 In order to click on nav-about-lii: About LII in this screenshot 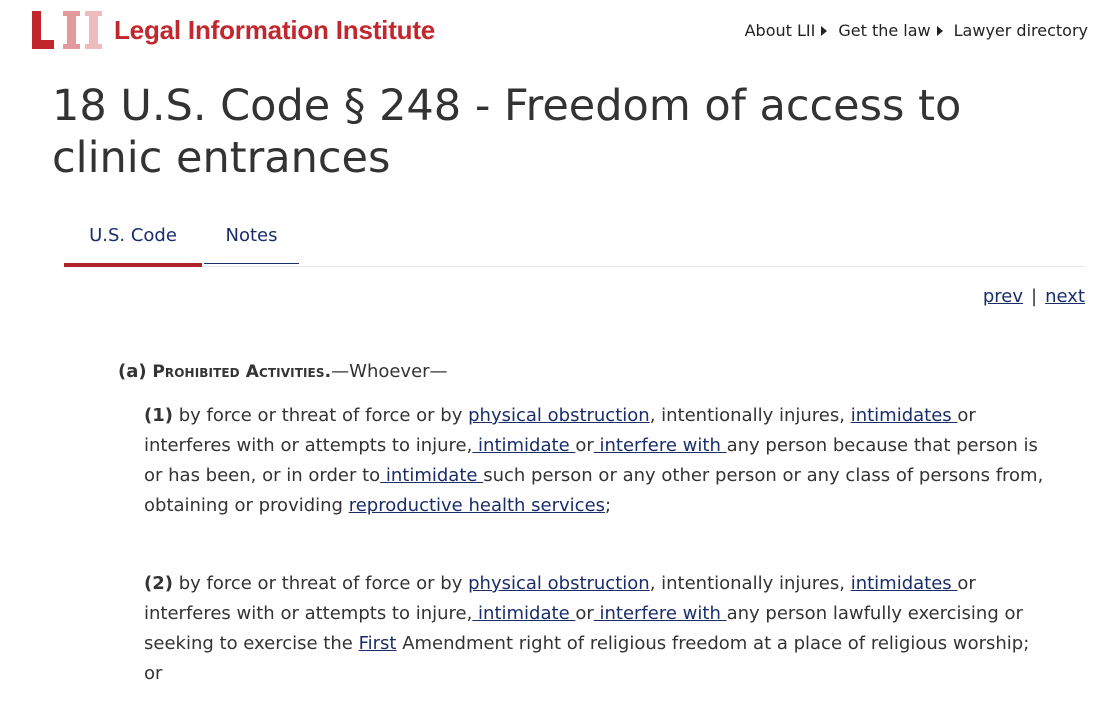, I will do `click(792, 30)`.